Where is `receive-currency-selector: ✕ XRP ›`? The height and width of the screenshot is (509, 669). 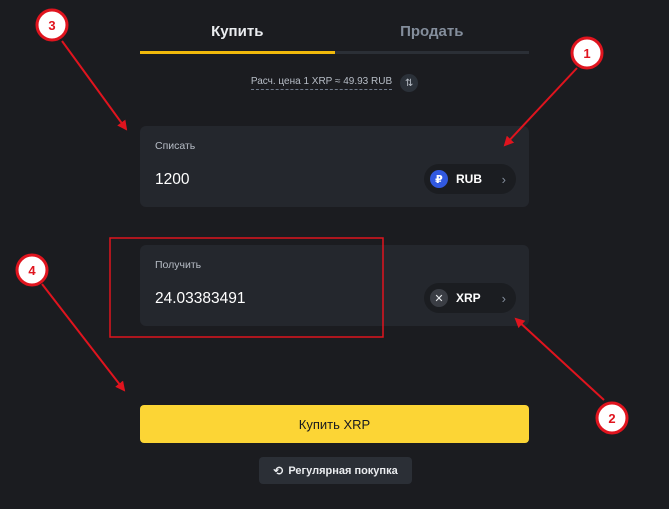 receive-currency-selector: ✕ XRP › is located at coordinates (470, 298).